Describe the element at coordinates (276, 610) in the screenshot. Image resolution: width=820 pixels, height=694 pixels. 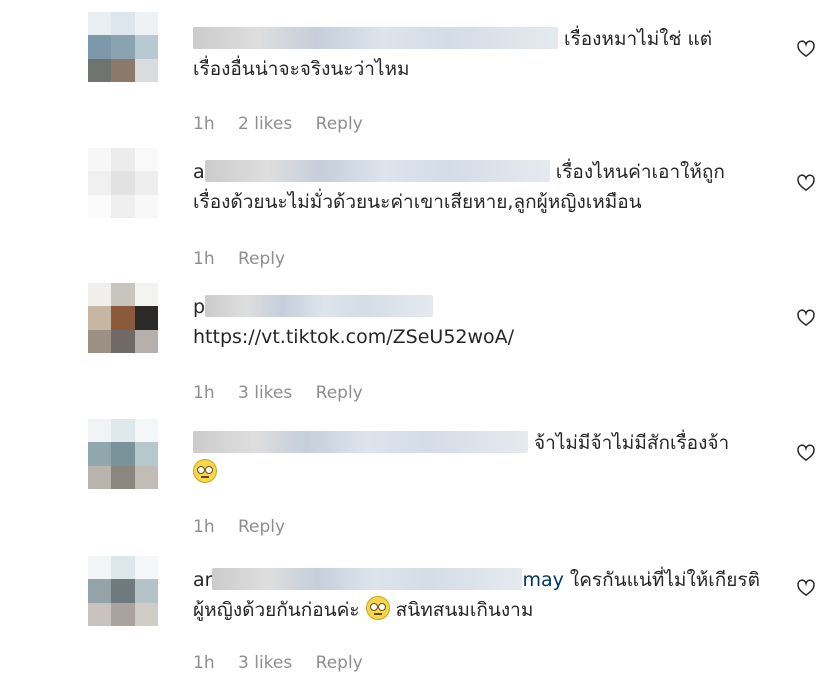
I see `comment-line-2: ผู้หญิงด้วยกันก่อนค่ะ` at that location.